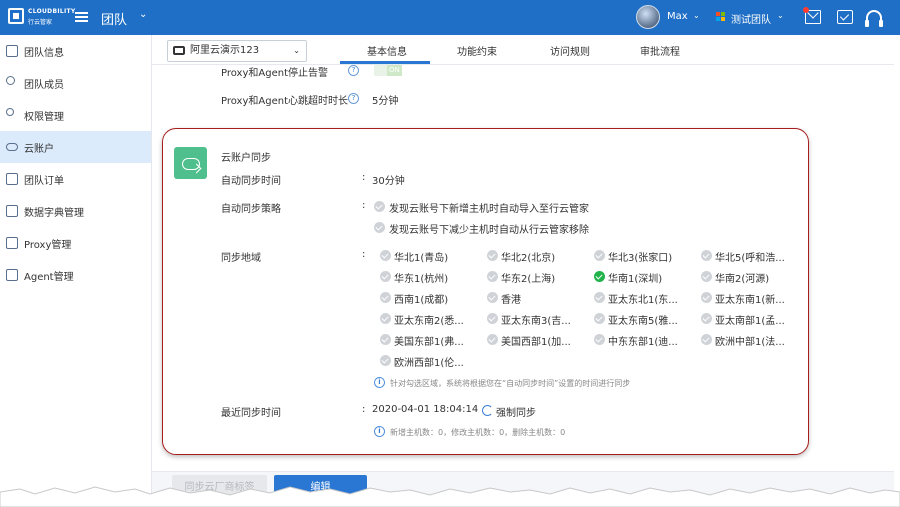 This screenshot has width=900, height=507. Describe the element at coordinates (751, 18) in the screenshot. I see `team-name: 测试团队` at that location.